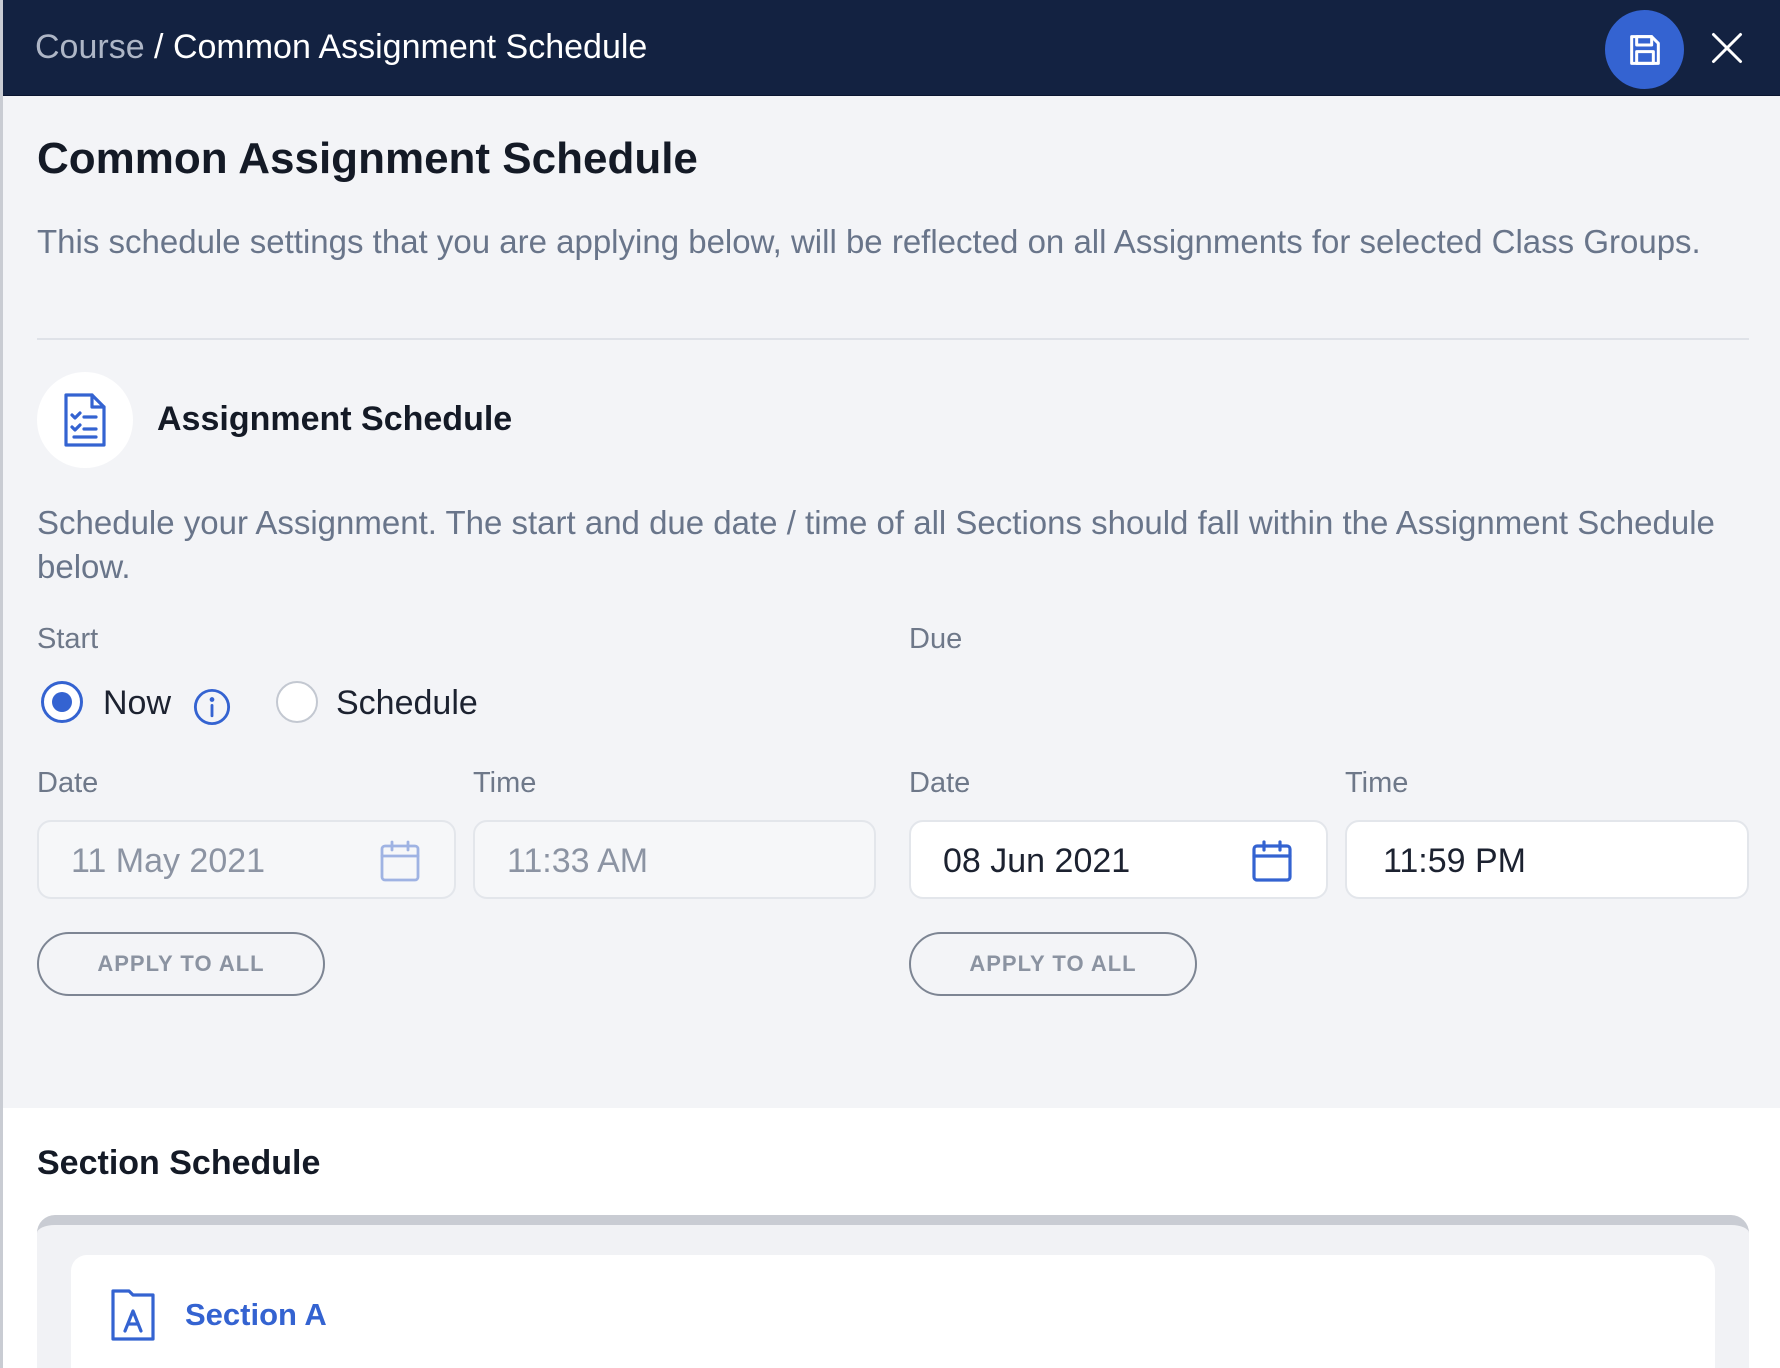  I want to click on start-time-value: 11:33 AM, so click(578, 861).